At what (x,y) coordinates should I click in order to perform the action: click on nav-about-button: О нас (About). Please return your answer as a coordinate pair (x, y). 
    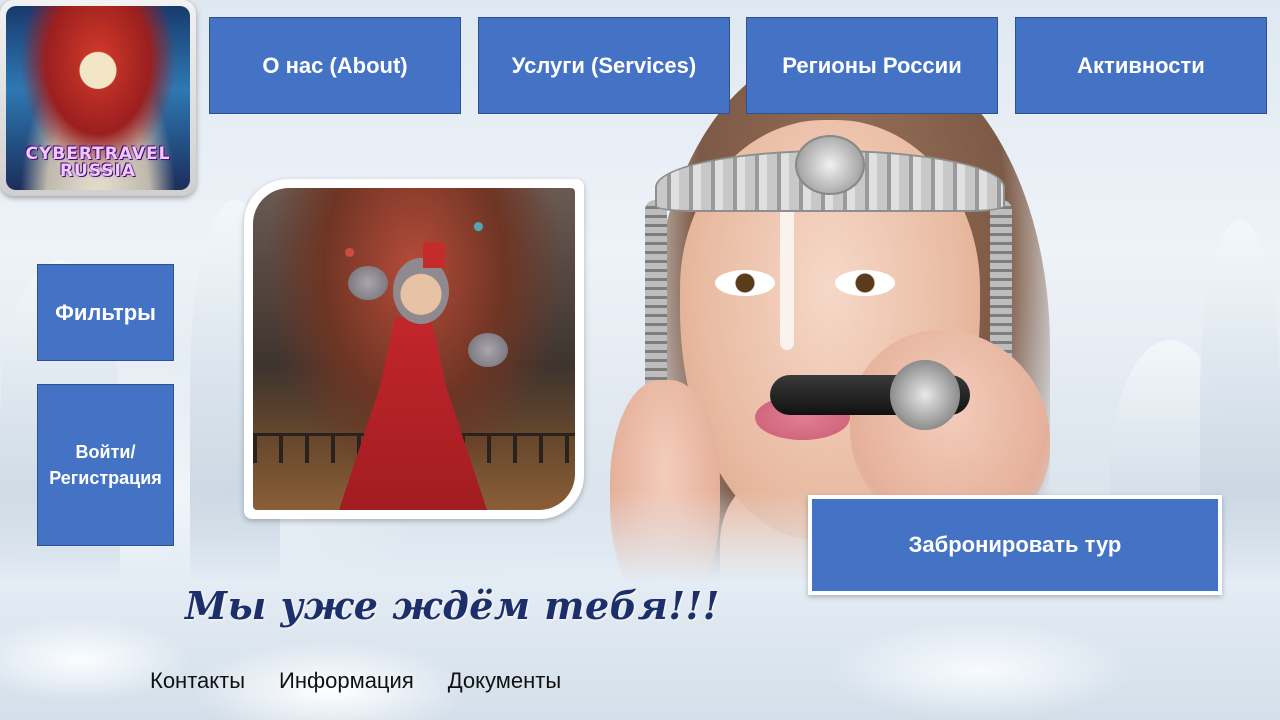
    Looking at the image, I should click on (335, 65).